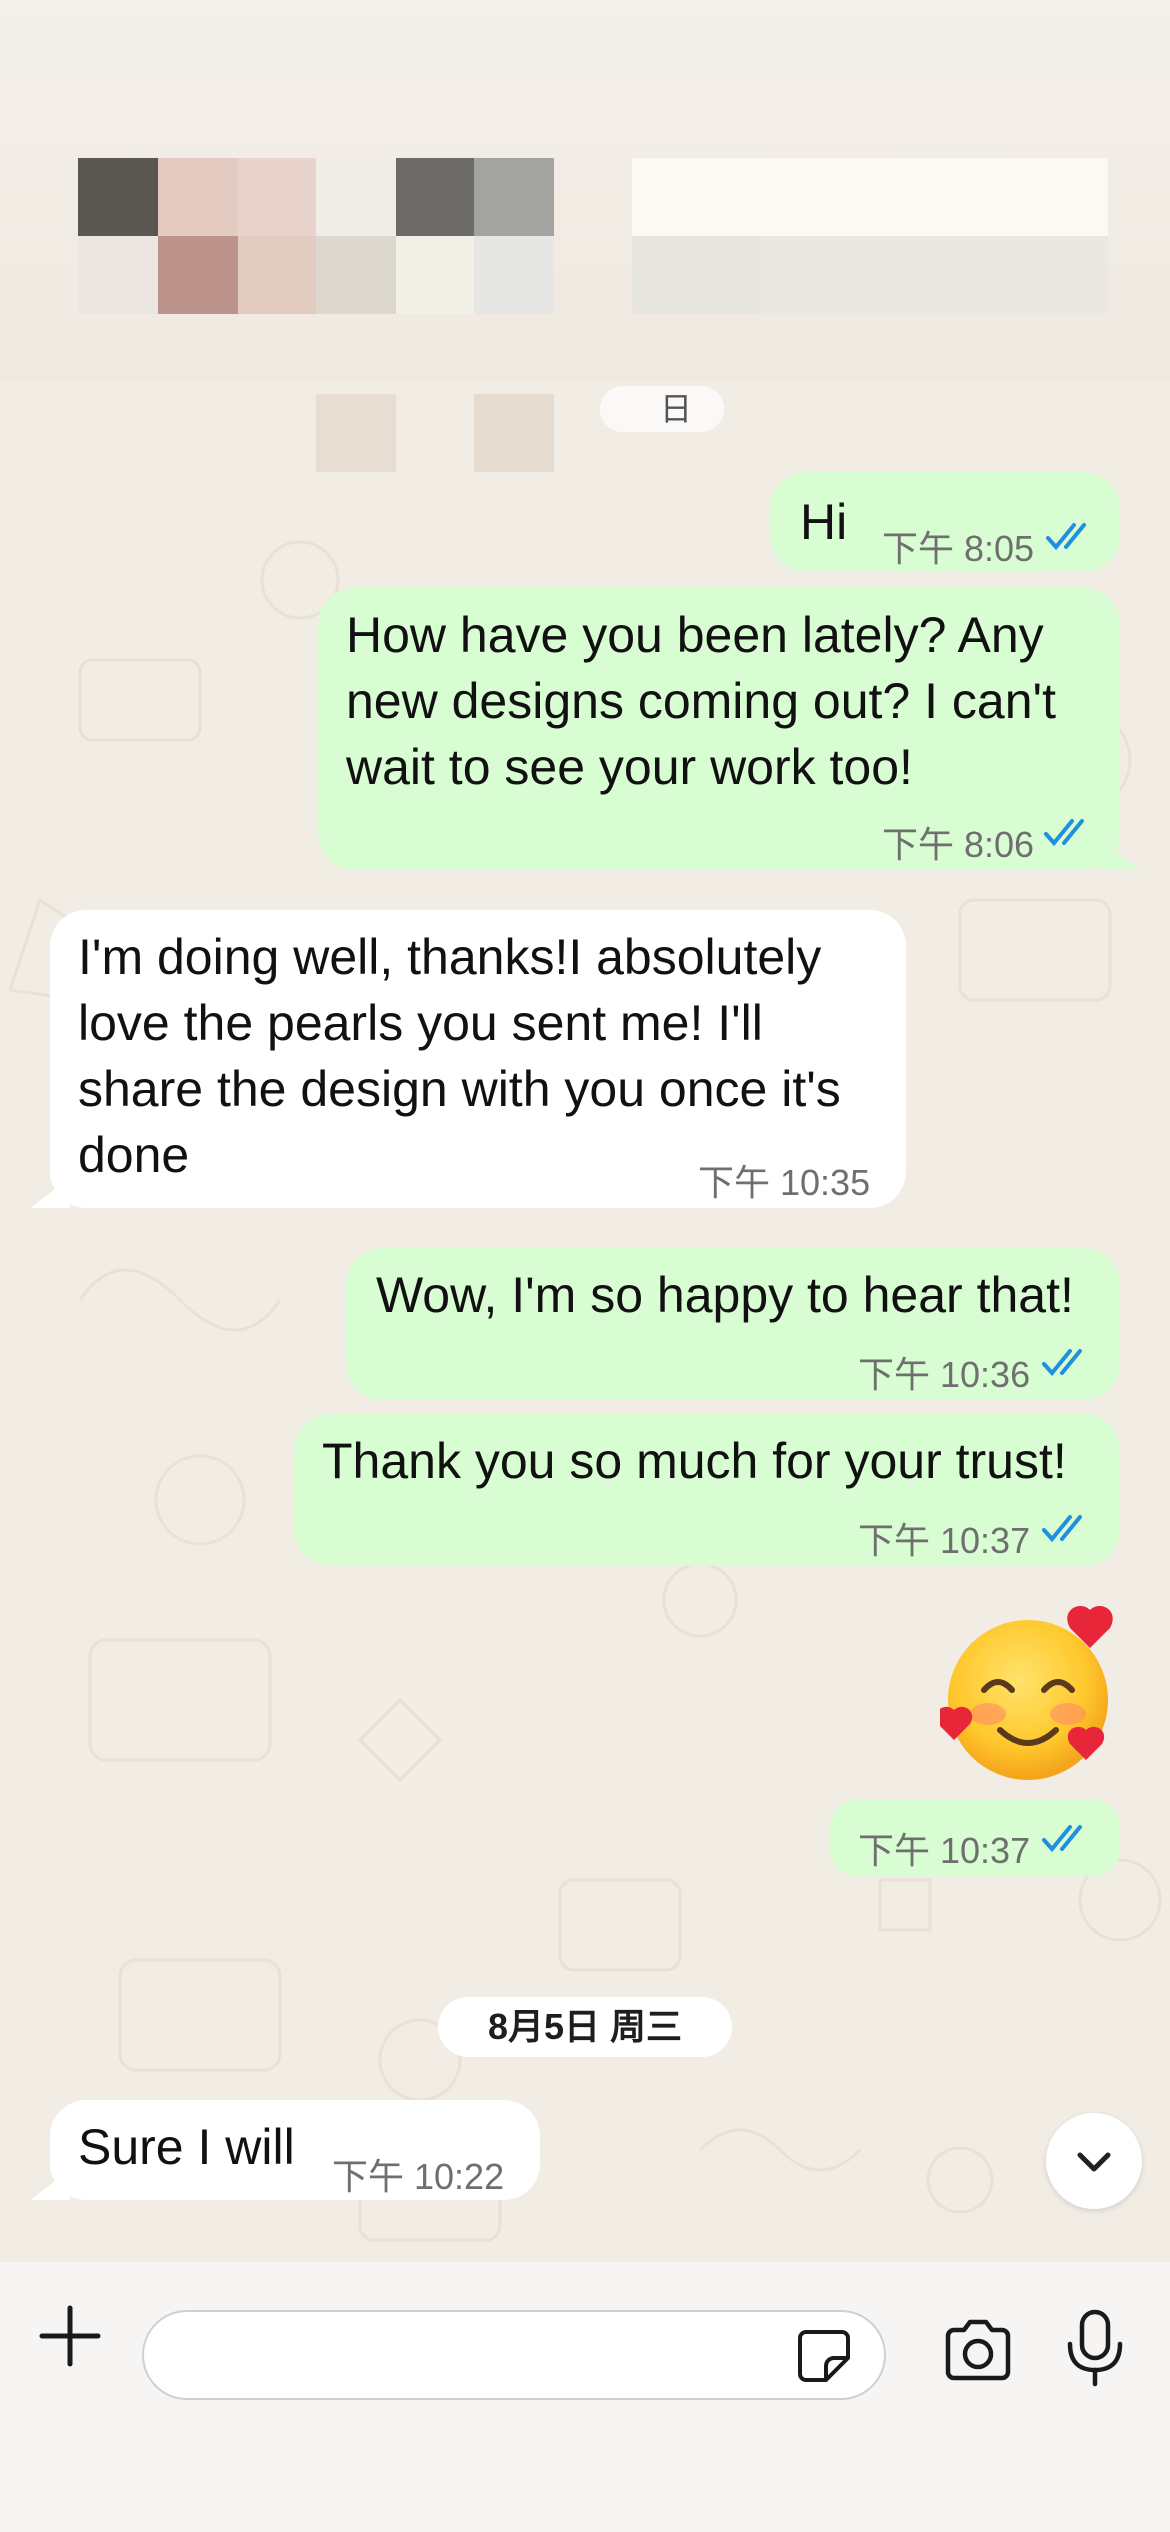  Describe the element at coordinates (1030, 1696) in the screenshot. I see `smiling-face-with-hearts-emoji` at that location.